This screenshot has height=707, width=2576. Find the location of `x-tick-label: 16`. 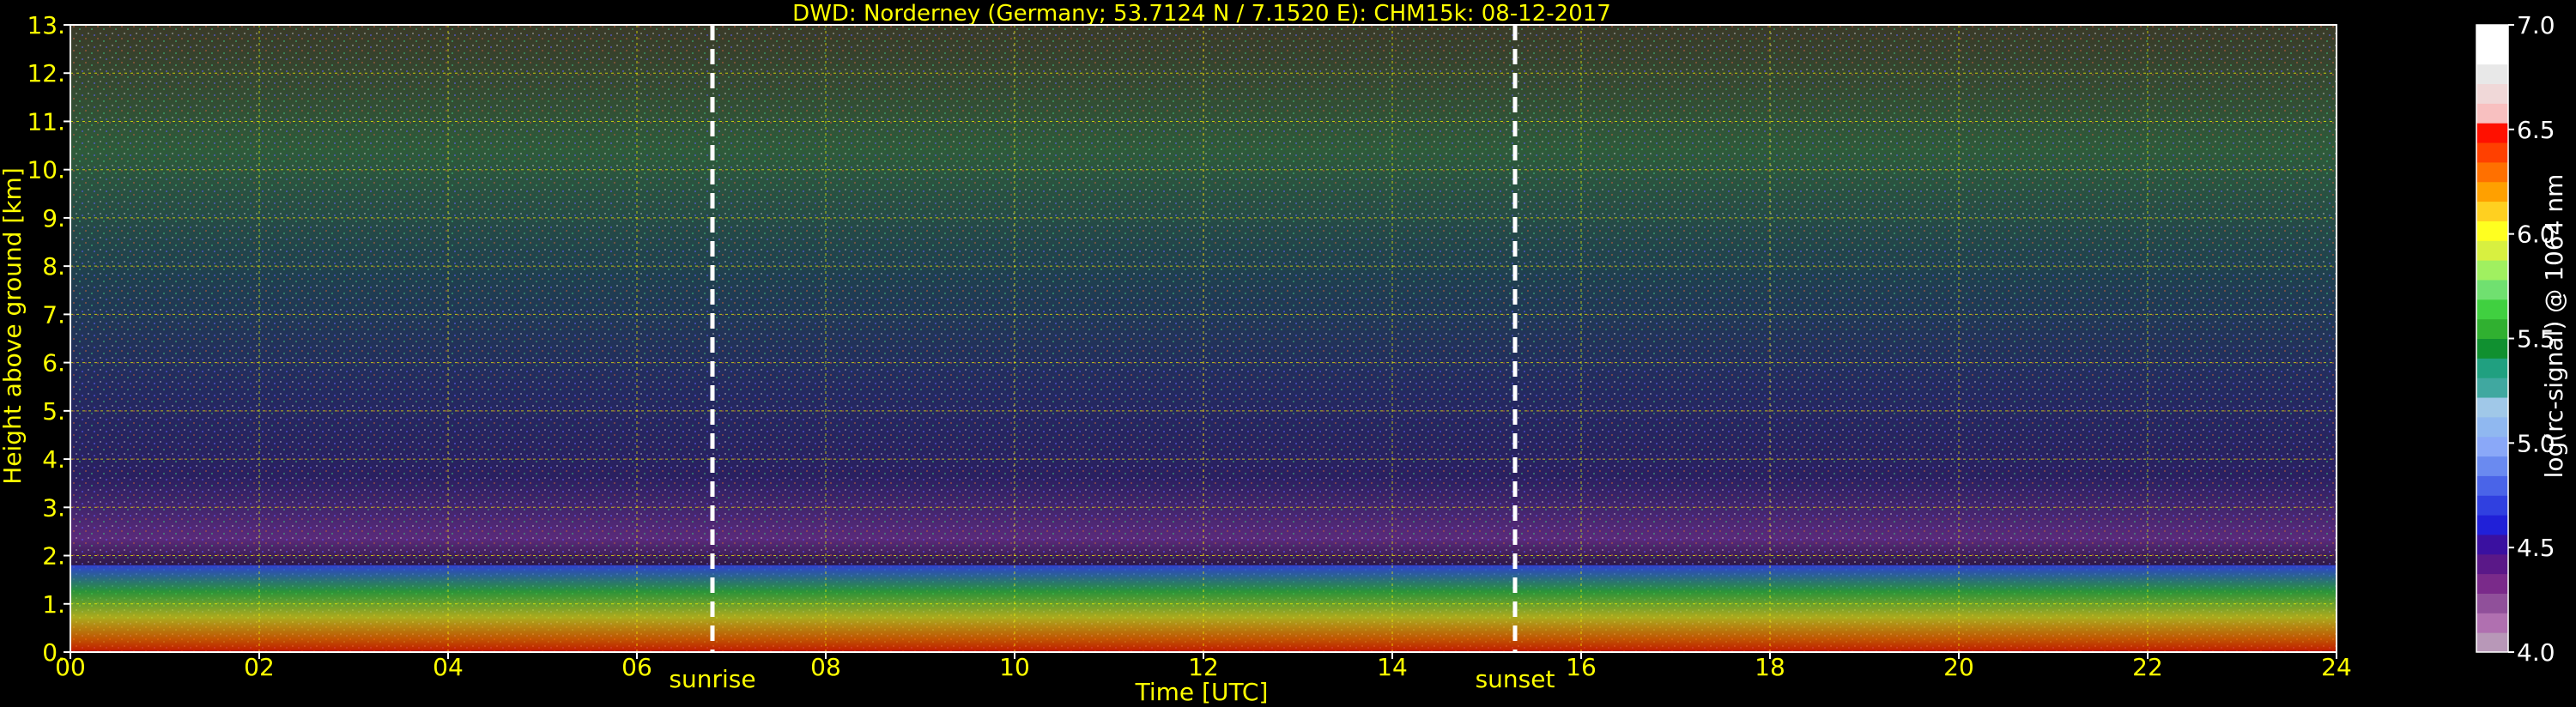

x-tick-label: 16 is located at coordinates (1581, 667).